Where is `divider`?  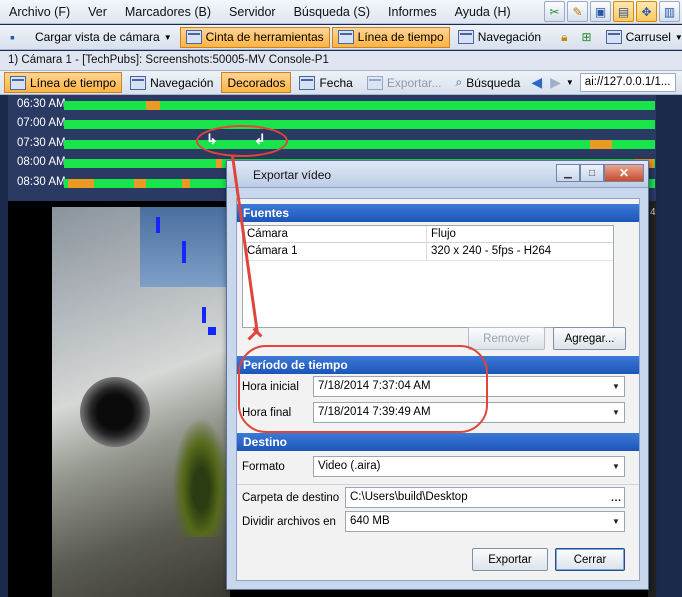 divider is located at coordinates (438, 484).